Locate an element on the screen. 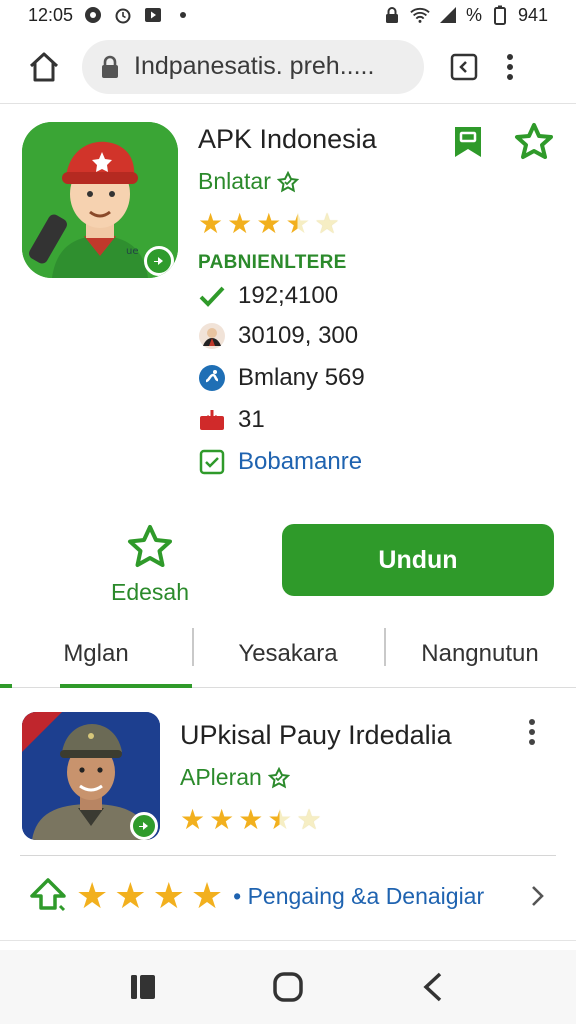 The height and width of the screenshot is (1024, 576). rating-link-label: Pengaing &a Denaigiar is located at coordinates (366, 895).